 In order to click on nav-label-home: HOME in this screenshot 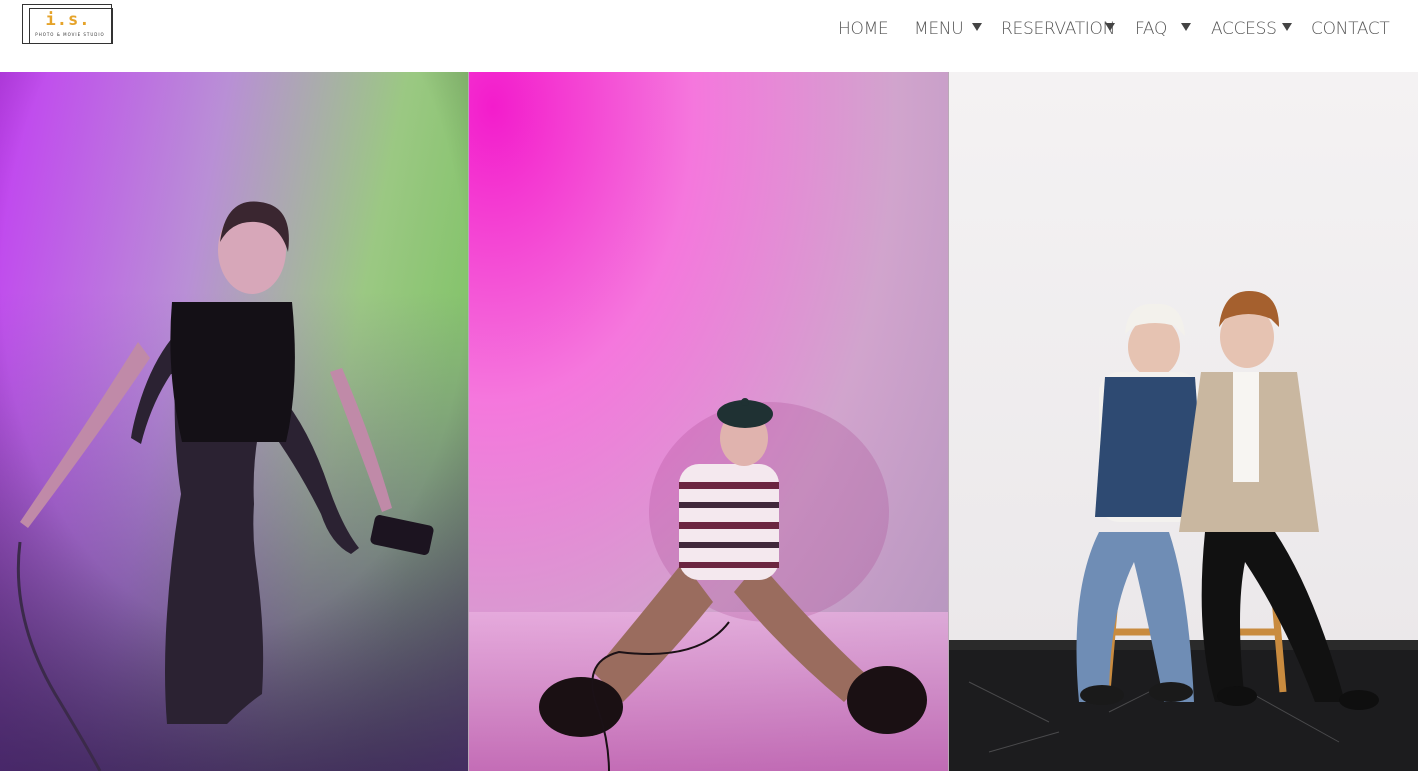, I will do `click(863, 29)`.